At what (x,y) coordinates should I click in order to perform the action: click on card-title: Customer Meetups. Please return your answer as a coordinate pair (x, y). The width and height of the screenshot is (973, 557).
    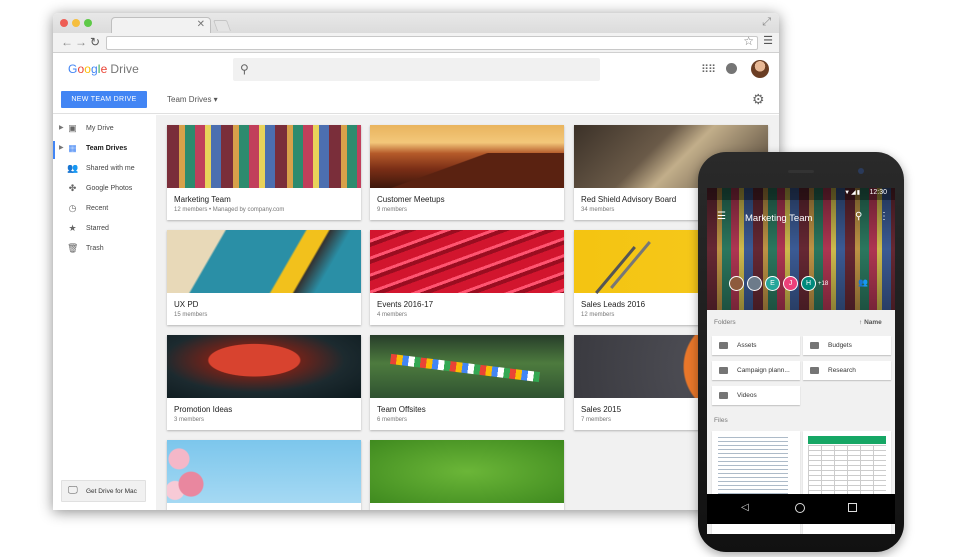
    Looking at the image, I should click on (411, 199).